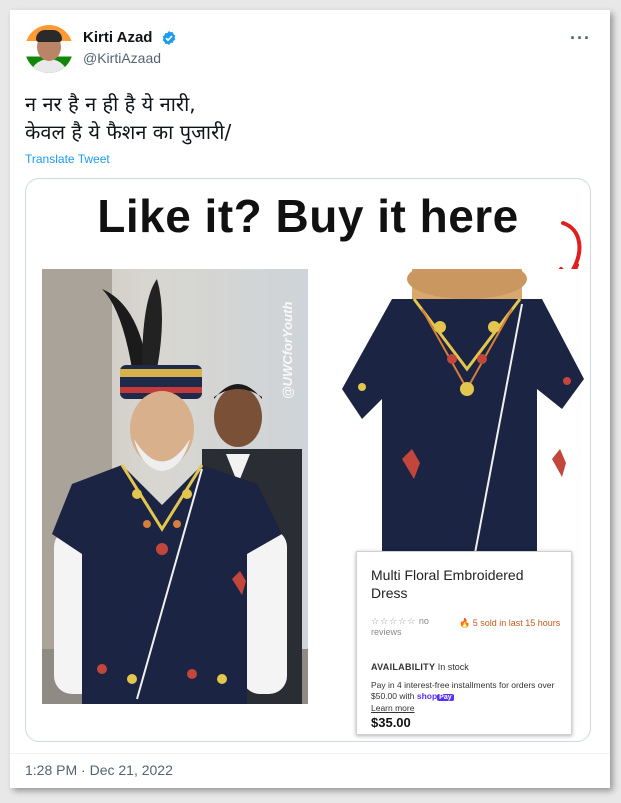 This screenshot has width=621, height=803. What do you see at coordinates (310, 753) in the screenshot?
I see `divider` at bounding box center [310, 753].